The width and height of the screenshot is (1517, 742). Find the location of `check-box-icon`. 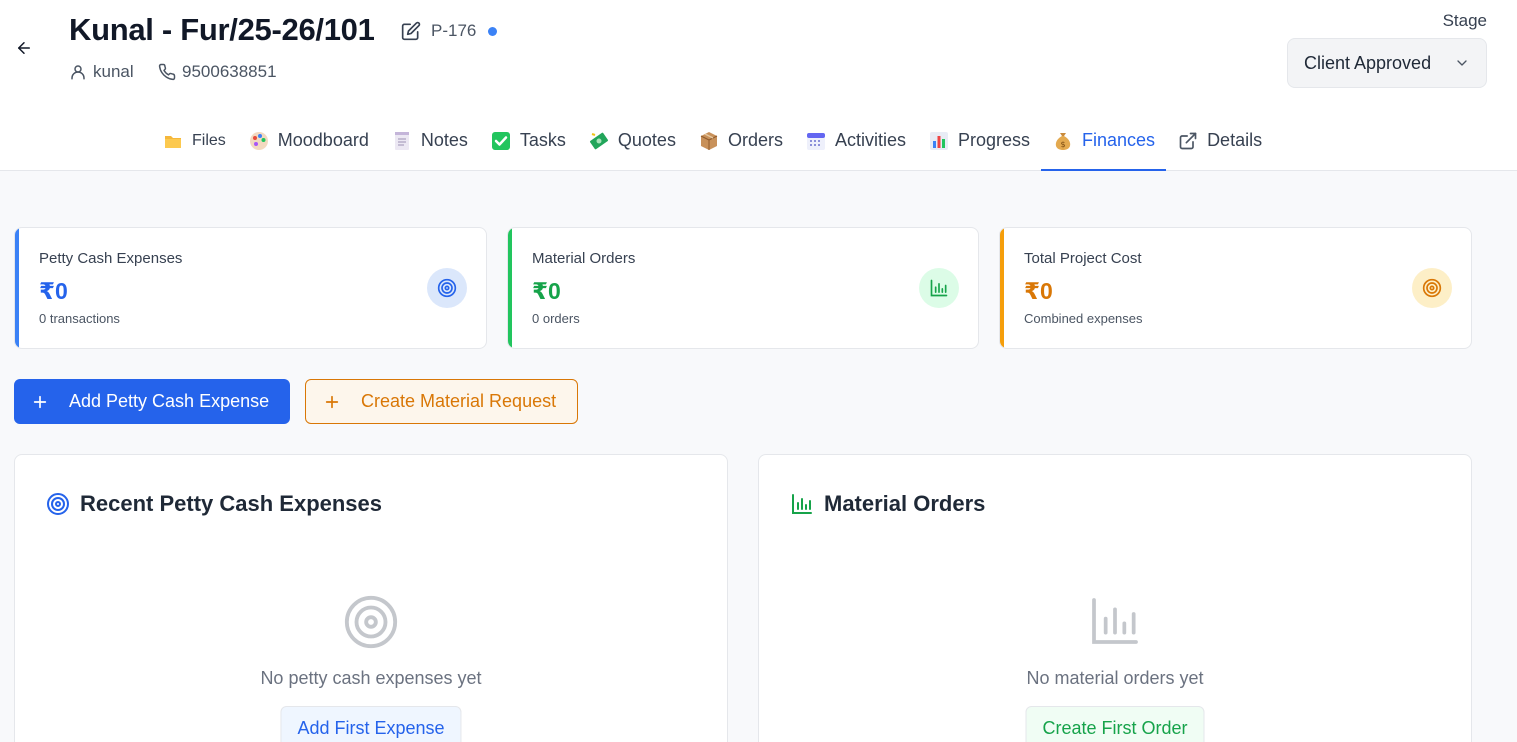

check-box-icon is located at coordinates (501, 141).